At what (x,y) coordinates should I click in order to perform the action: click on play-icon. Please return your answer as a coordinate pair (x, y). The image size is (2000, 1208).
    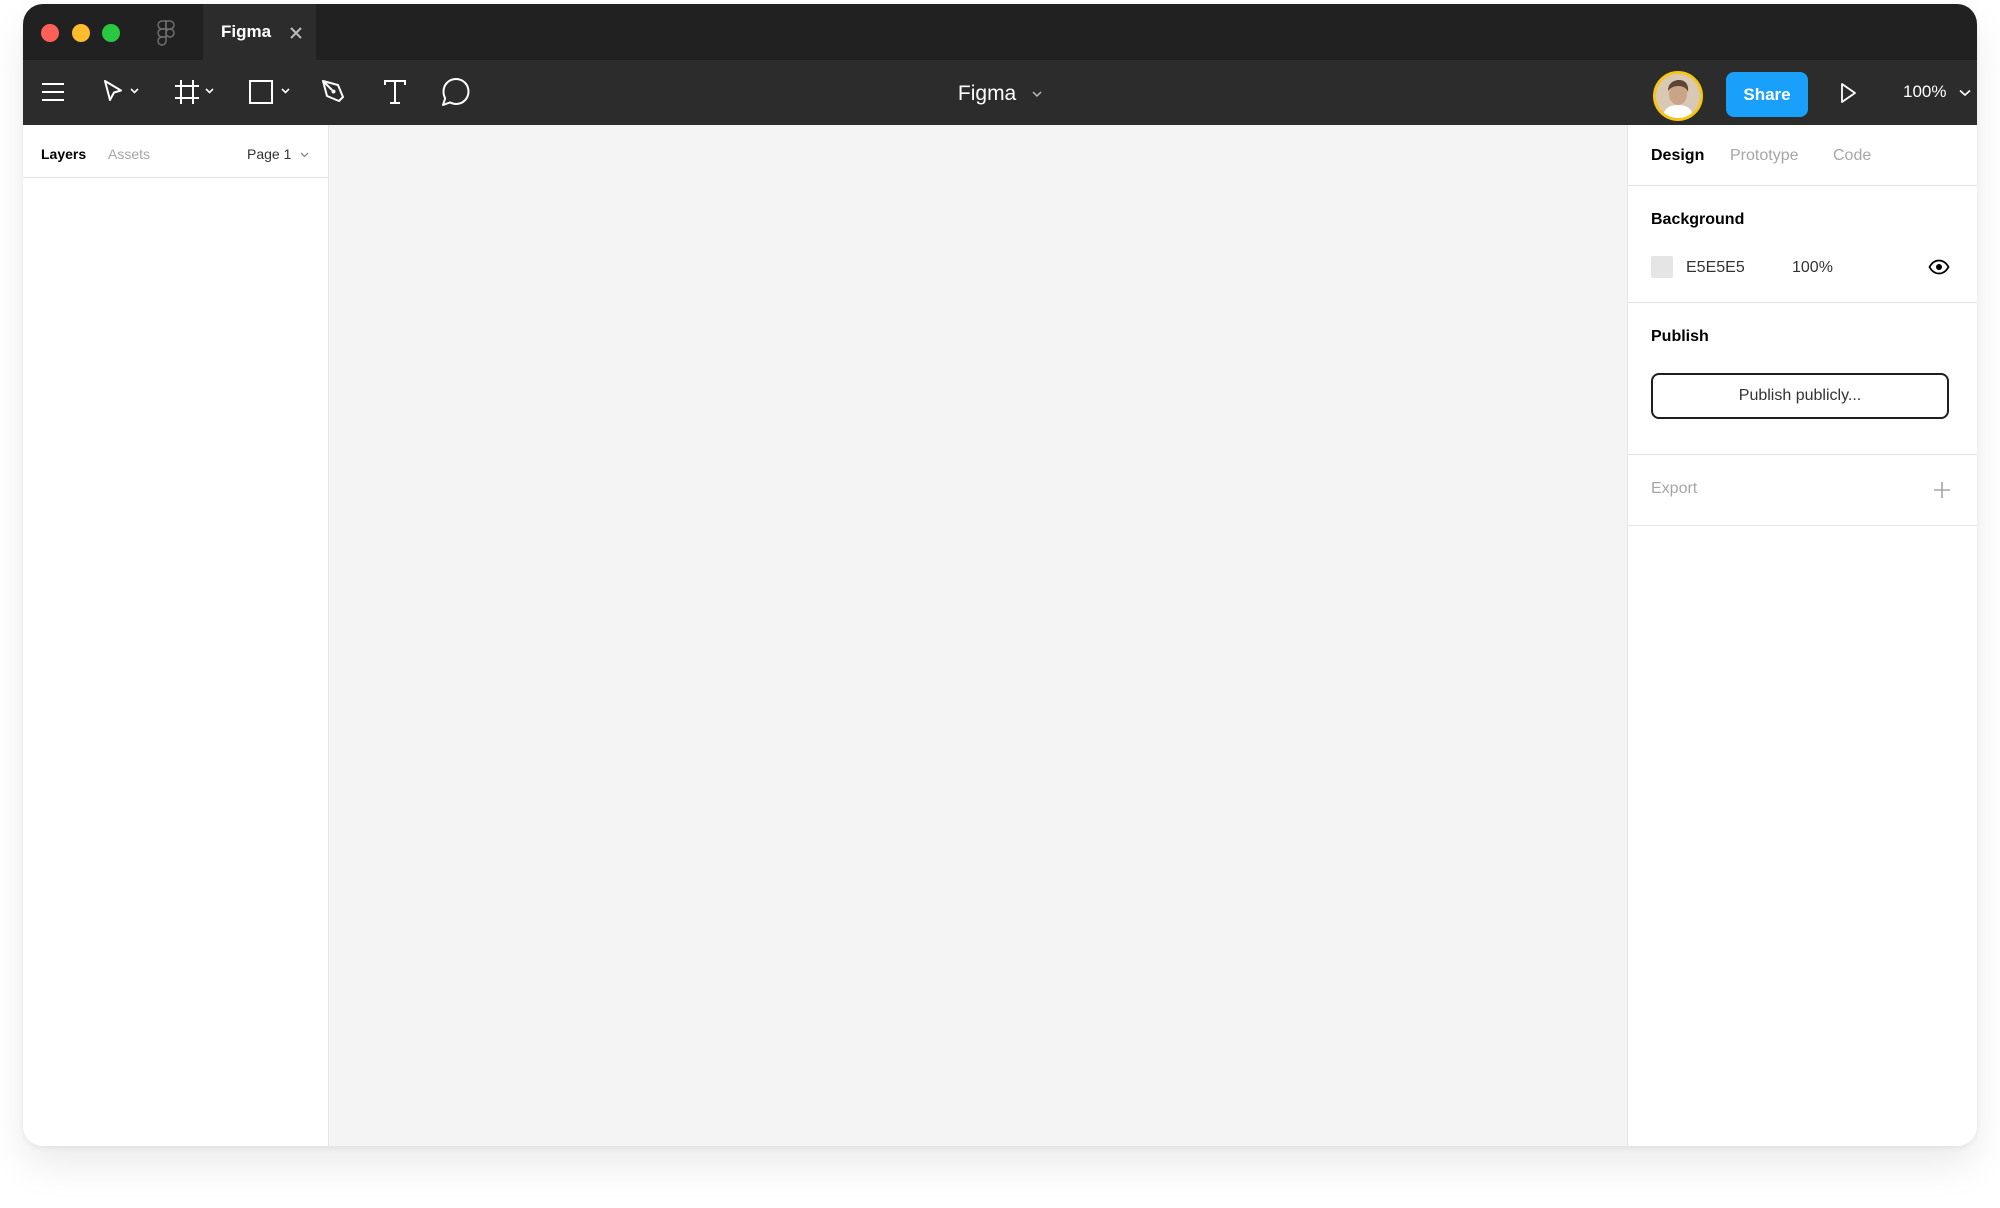
    Looking at the image, I should click on (1848, 93).